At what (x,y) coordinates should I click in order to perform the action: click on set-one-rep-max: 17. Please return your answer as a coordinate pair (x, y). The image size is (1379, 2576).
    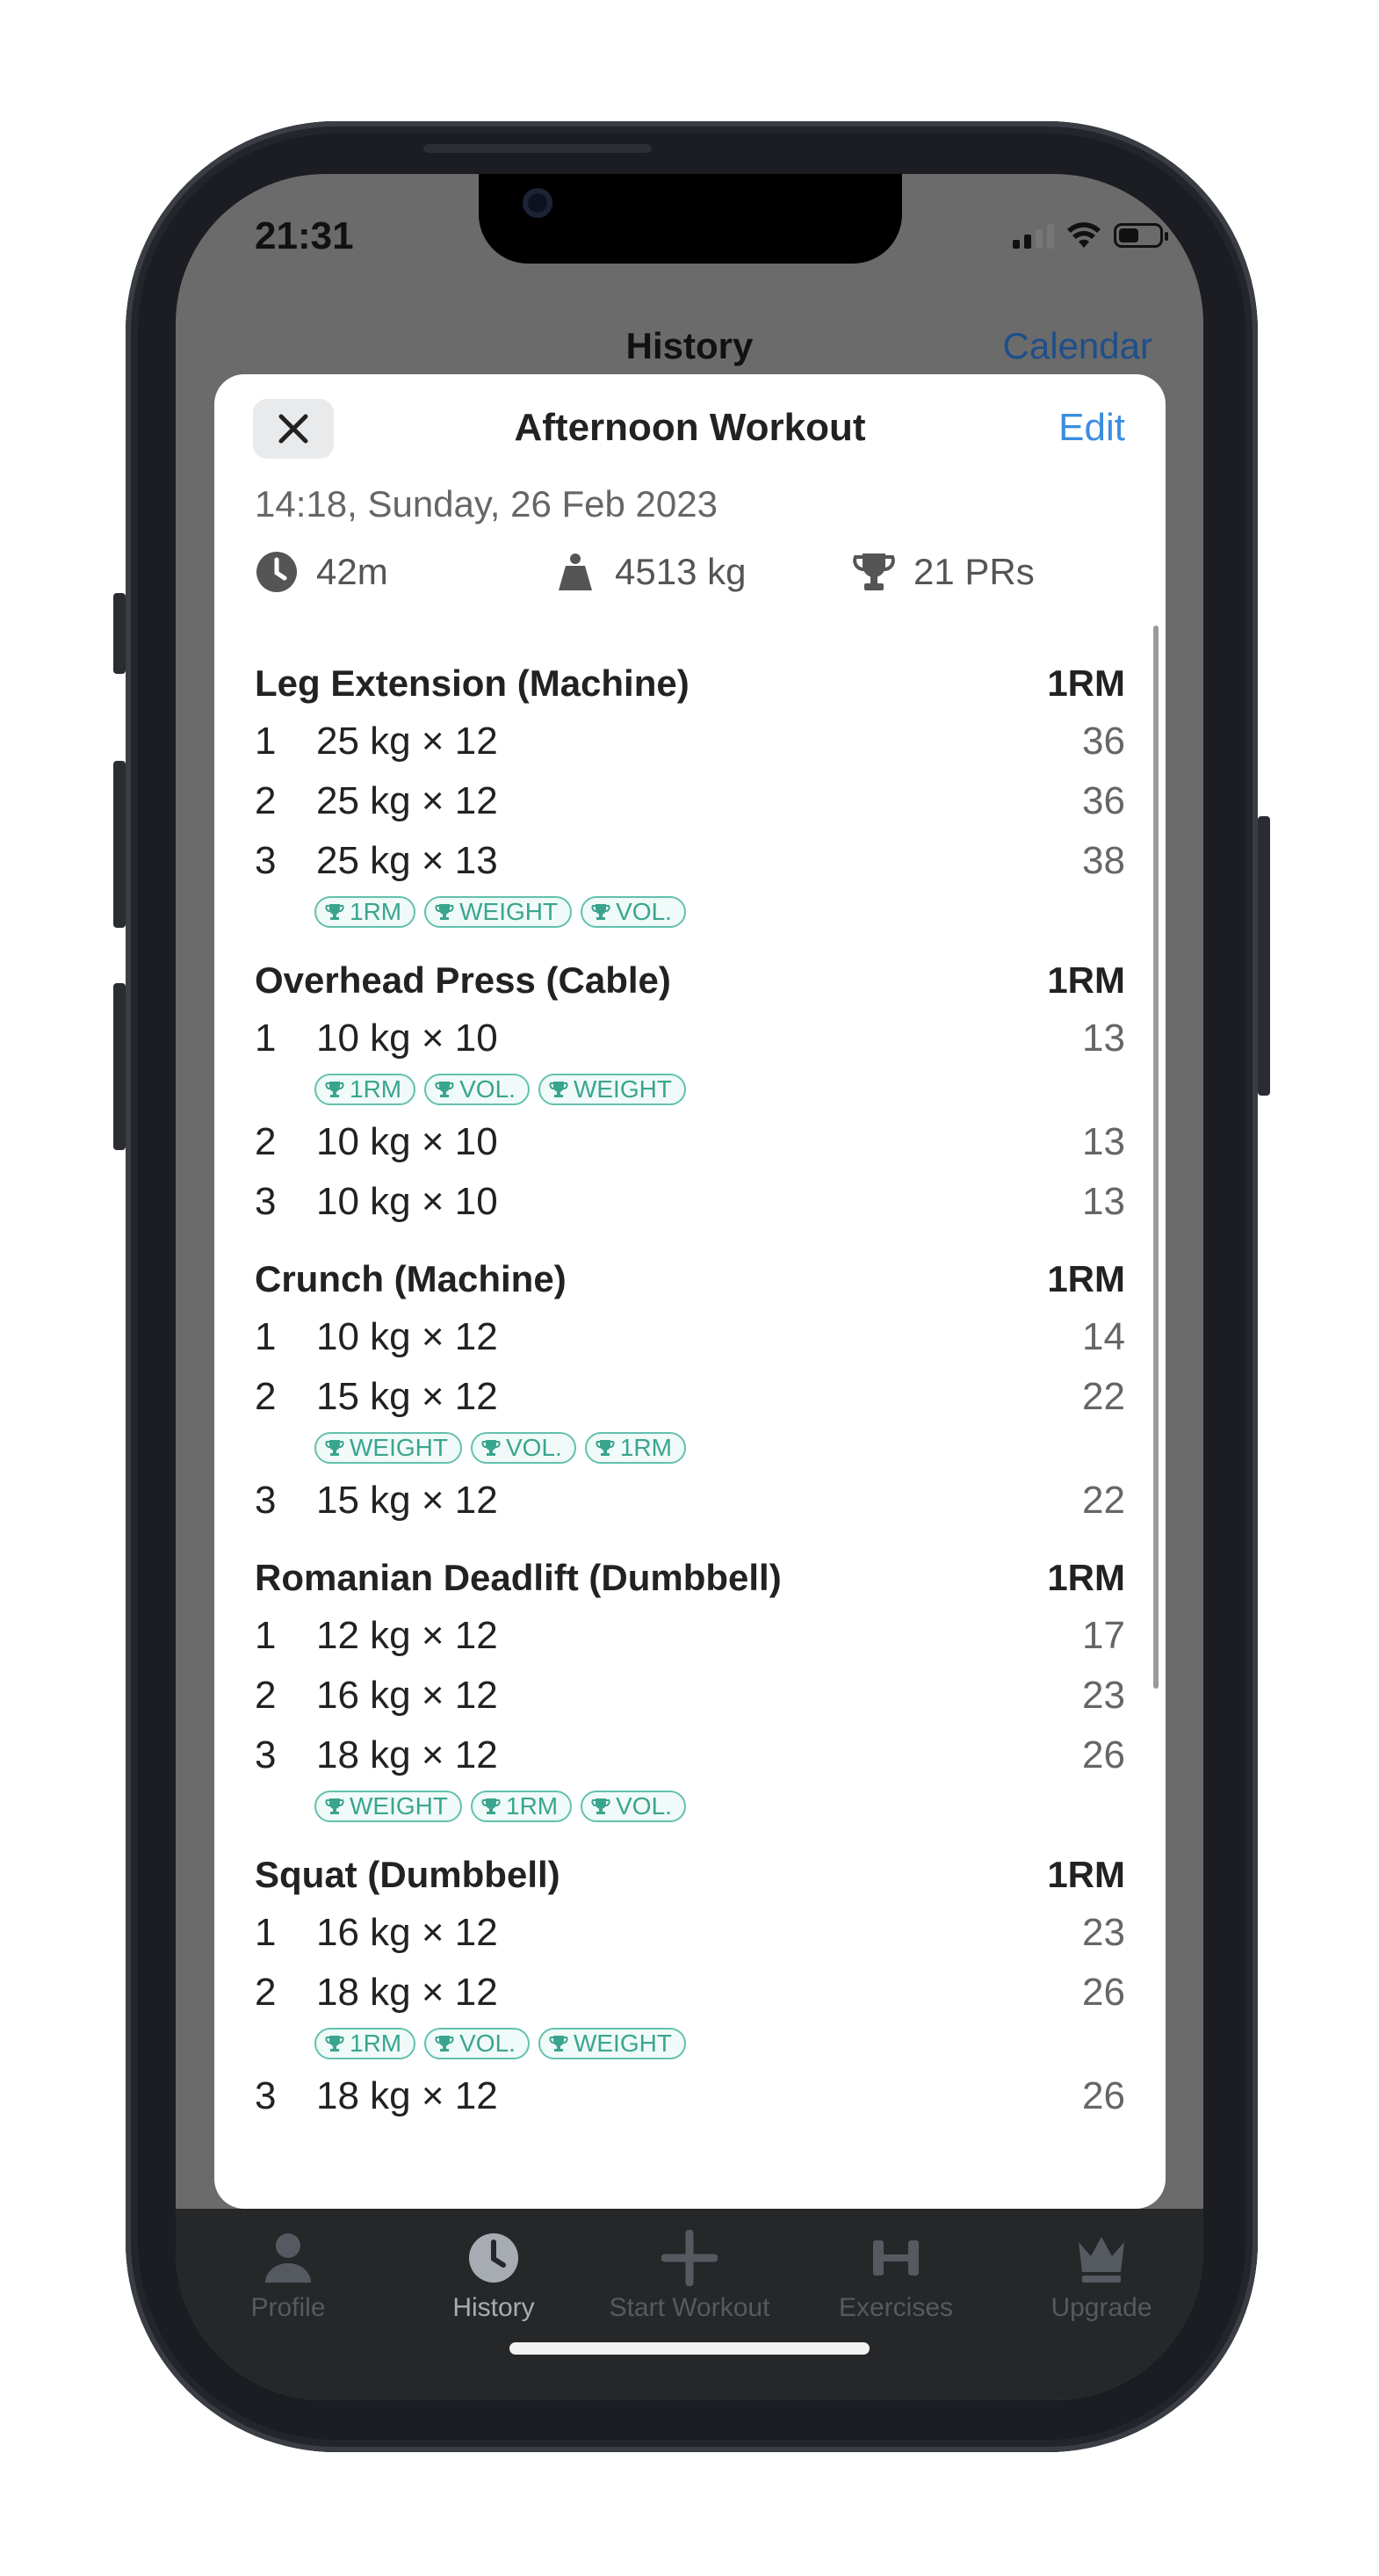
    Looking at the image, I should click on (1103, 1635).